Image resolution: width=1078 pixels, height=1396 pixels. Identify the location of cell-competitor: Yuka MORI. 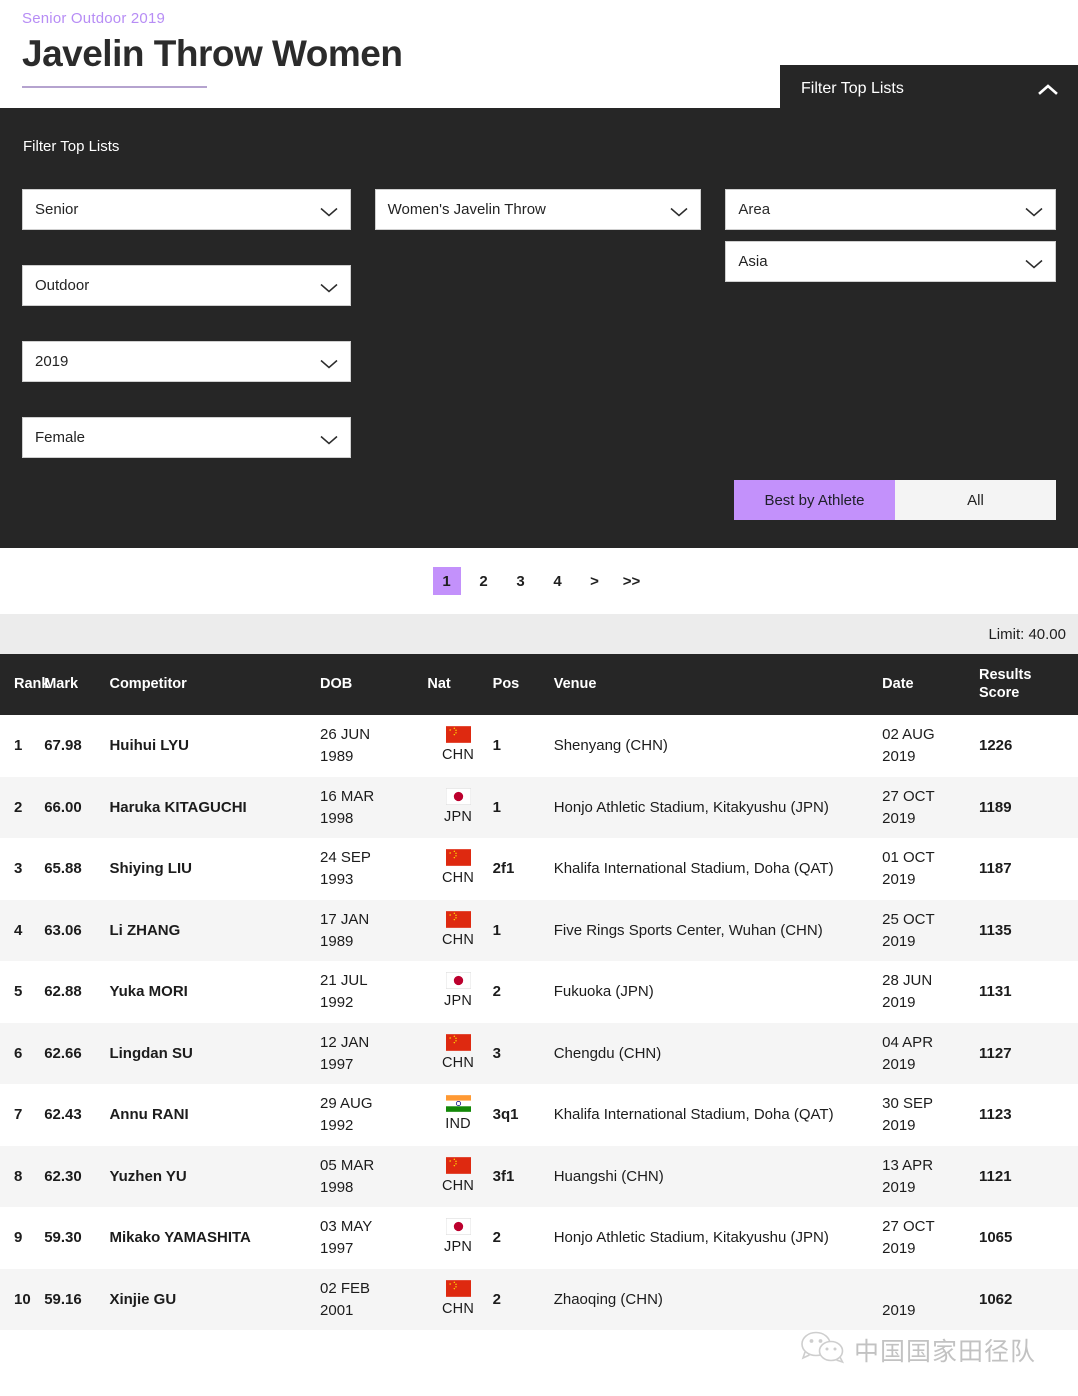
(214, 992).